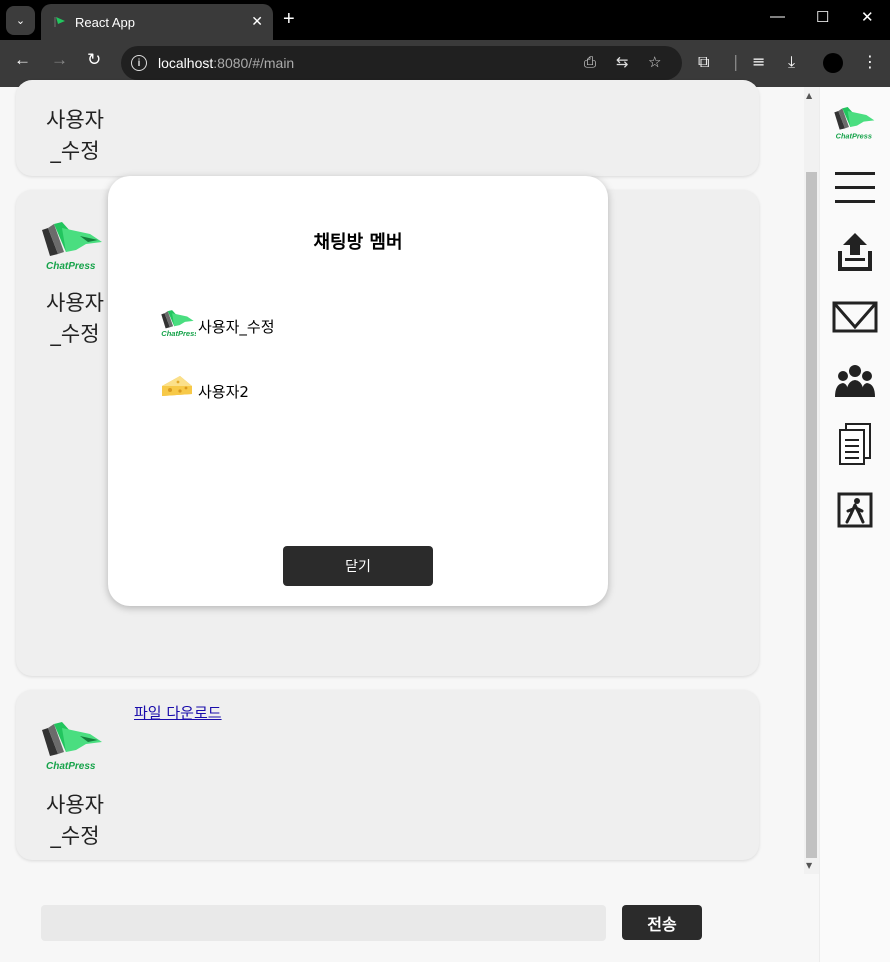  What do you see at coordinates (157, 22) in the screenshot?
I see `browser-tab: React App ✕` at bounding box center [157, 22].